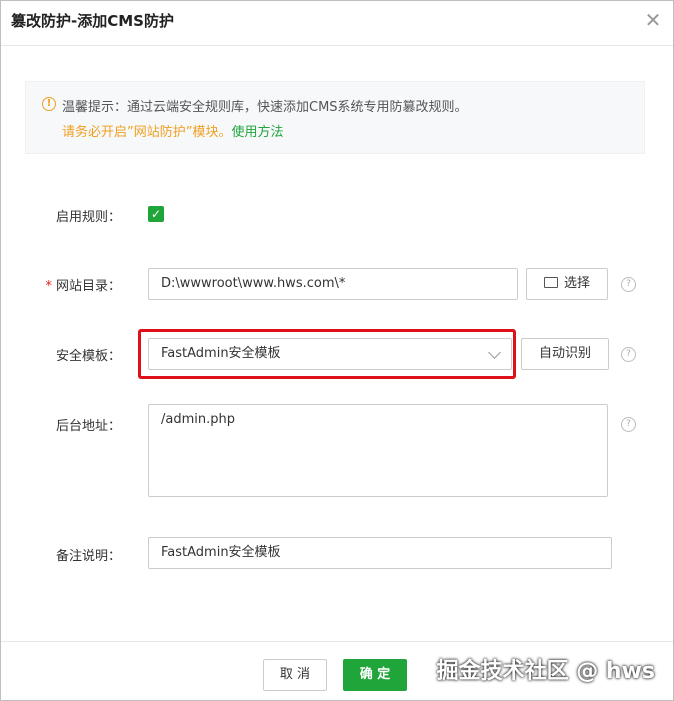  I want to click on close-icon: ✕, so click(653, 20).